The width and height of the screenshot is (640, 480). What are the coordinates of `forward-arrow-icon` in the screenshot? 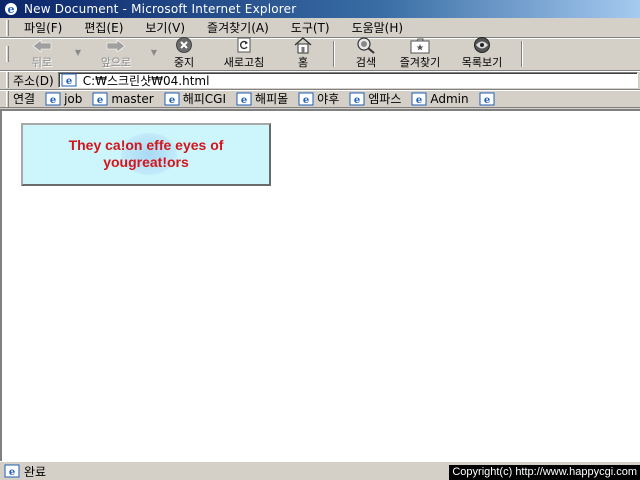 It's located at (116, 45).